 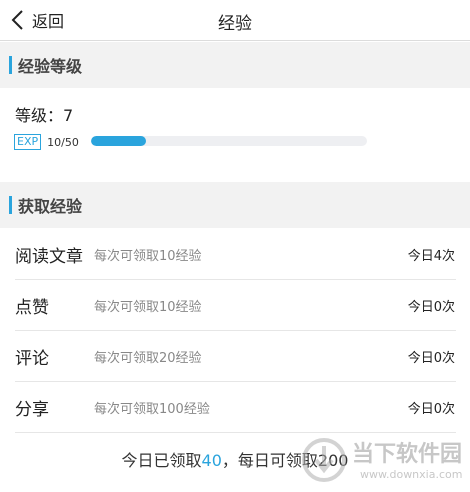 I want to click on top-bar: 返回 经验, so click(x=235, y=20).